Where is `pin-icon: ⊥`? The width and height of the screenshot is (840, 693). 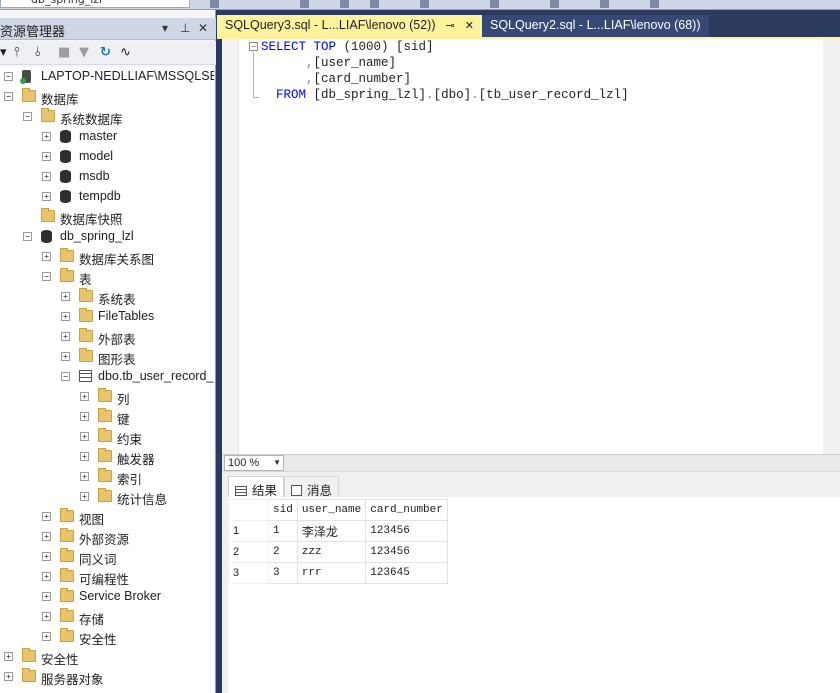 pin-icon: ⊥ is located at coordinates (185, 28).